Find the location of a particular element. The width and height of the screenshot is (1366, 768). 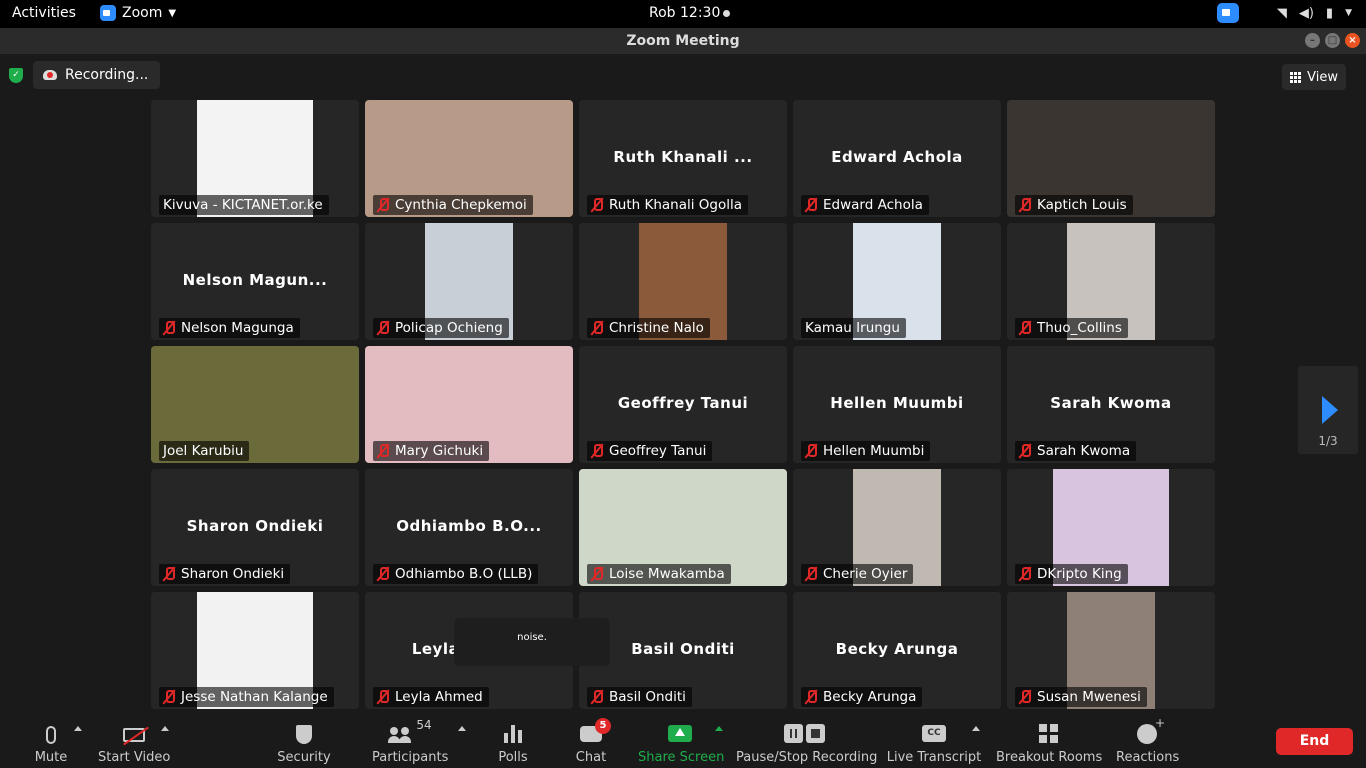

participant-tile: Sharon Ondieki Sharon Ondieki is located at coordinates (255, 527).